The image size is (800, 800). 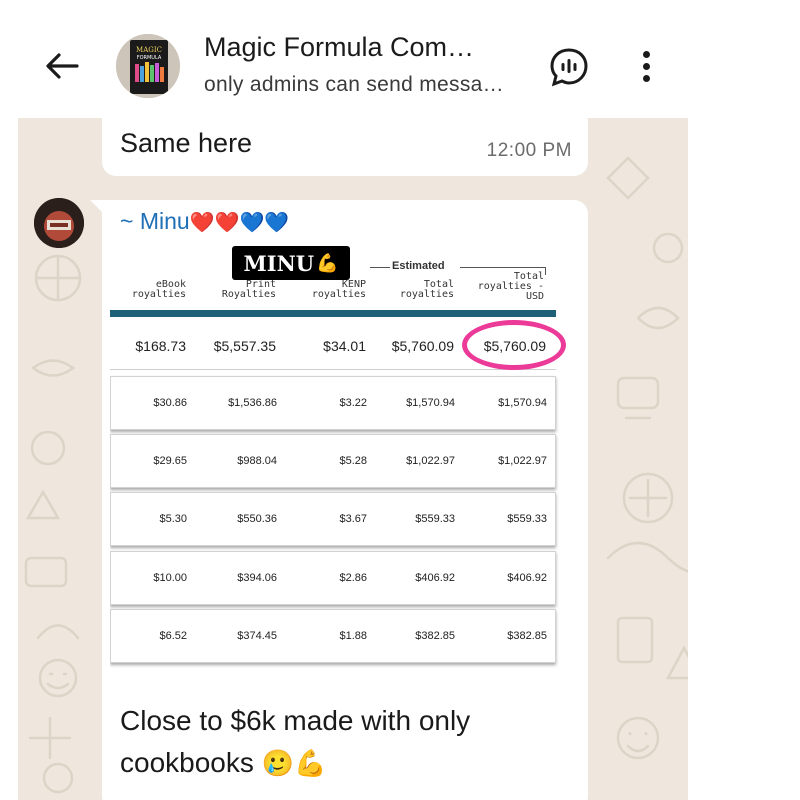 What do you see at coordinates (340, 742) in the screenshot?
I see `message-caption: Close to $6k made with only cookbooks 🥲💪` at bounding box center [340, 742].